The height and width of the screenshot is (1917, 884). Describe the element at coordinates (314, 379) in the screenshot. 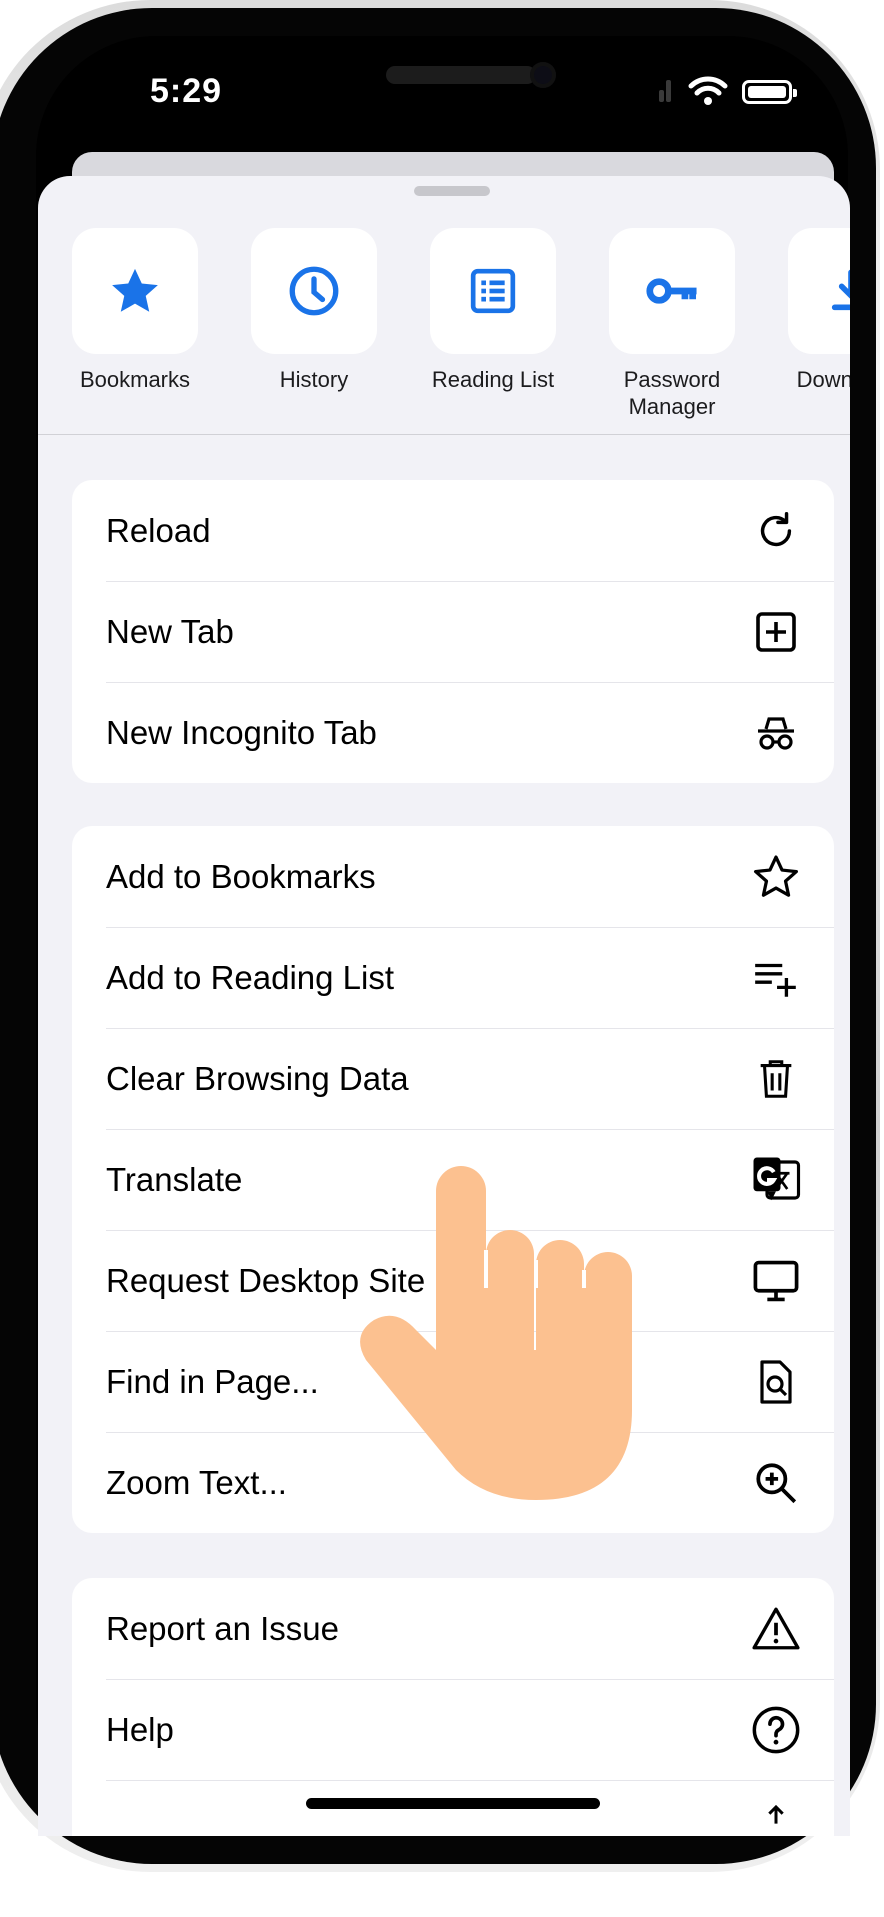

I see `tile-label: History` at that location.